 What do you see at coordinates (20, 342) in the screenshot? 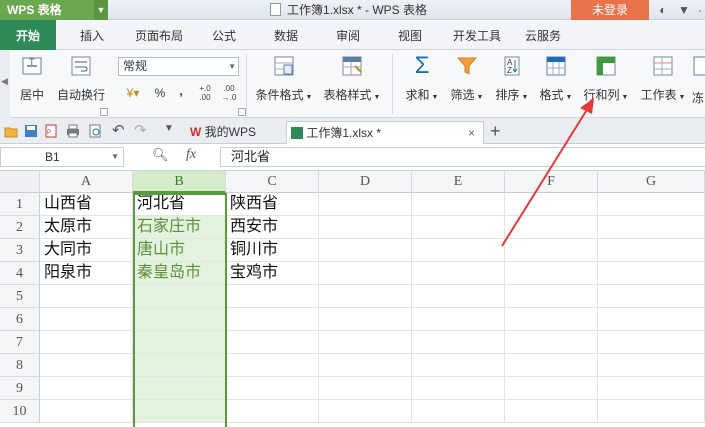
I see `row-header: 7` at bounding box center [20, 342].